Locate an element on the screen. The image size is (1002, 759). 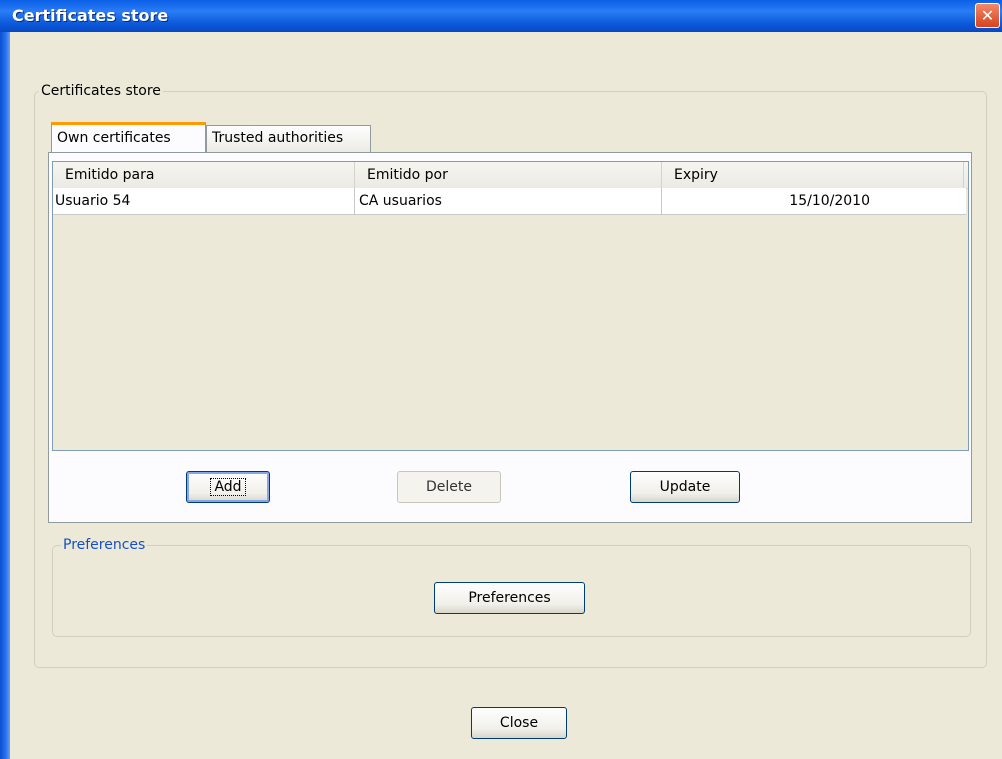
close-button: Close is located at coordinates (519, 723).